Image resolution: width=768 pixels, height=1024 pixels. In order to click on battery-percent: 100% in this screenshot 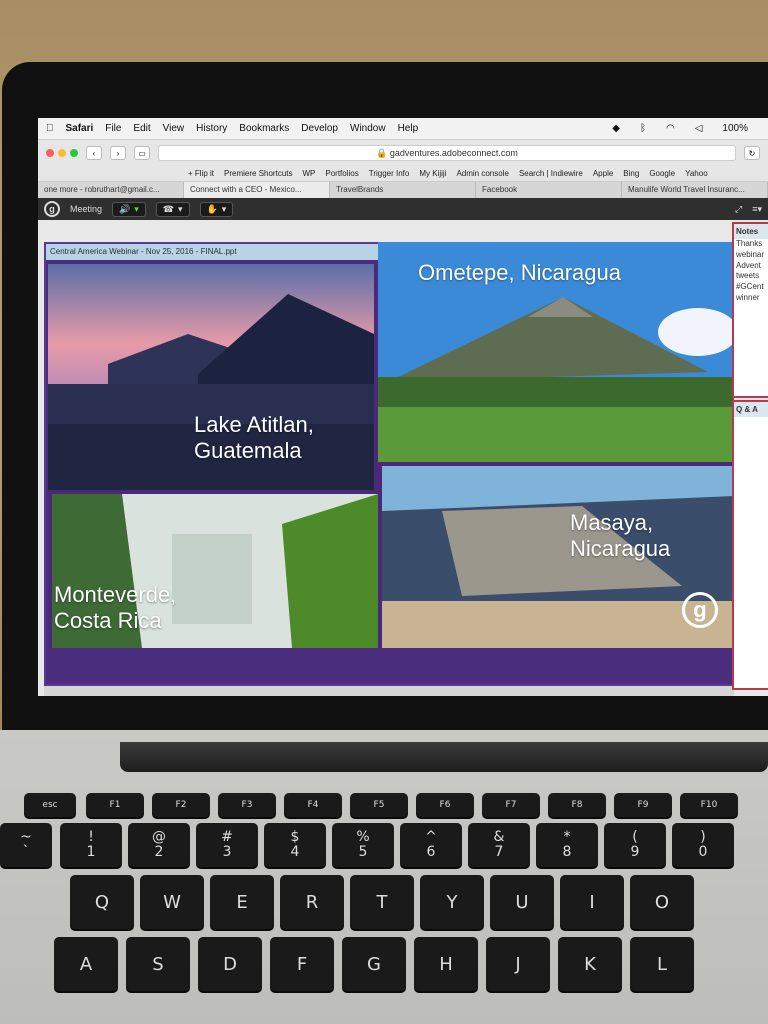, I will do `click(735, 128)`.